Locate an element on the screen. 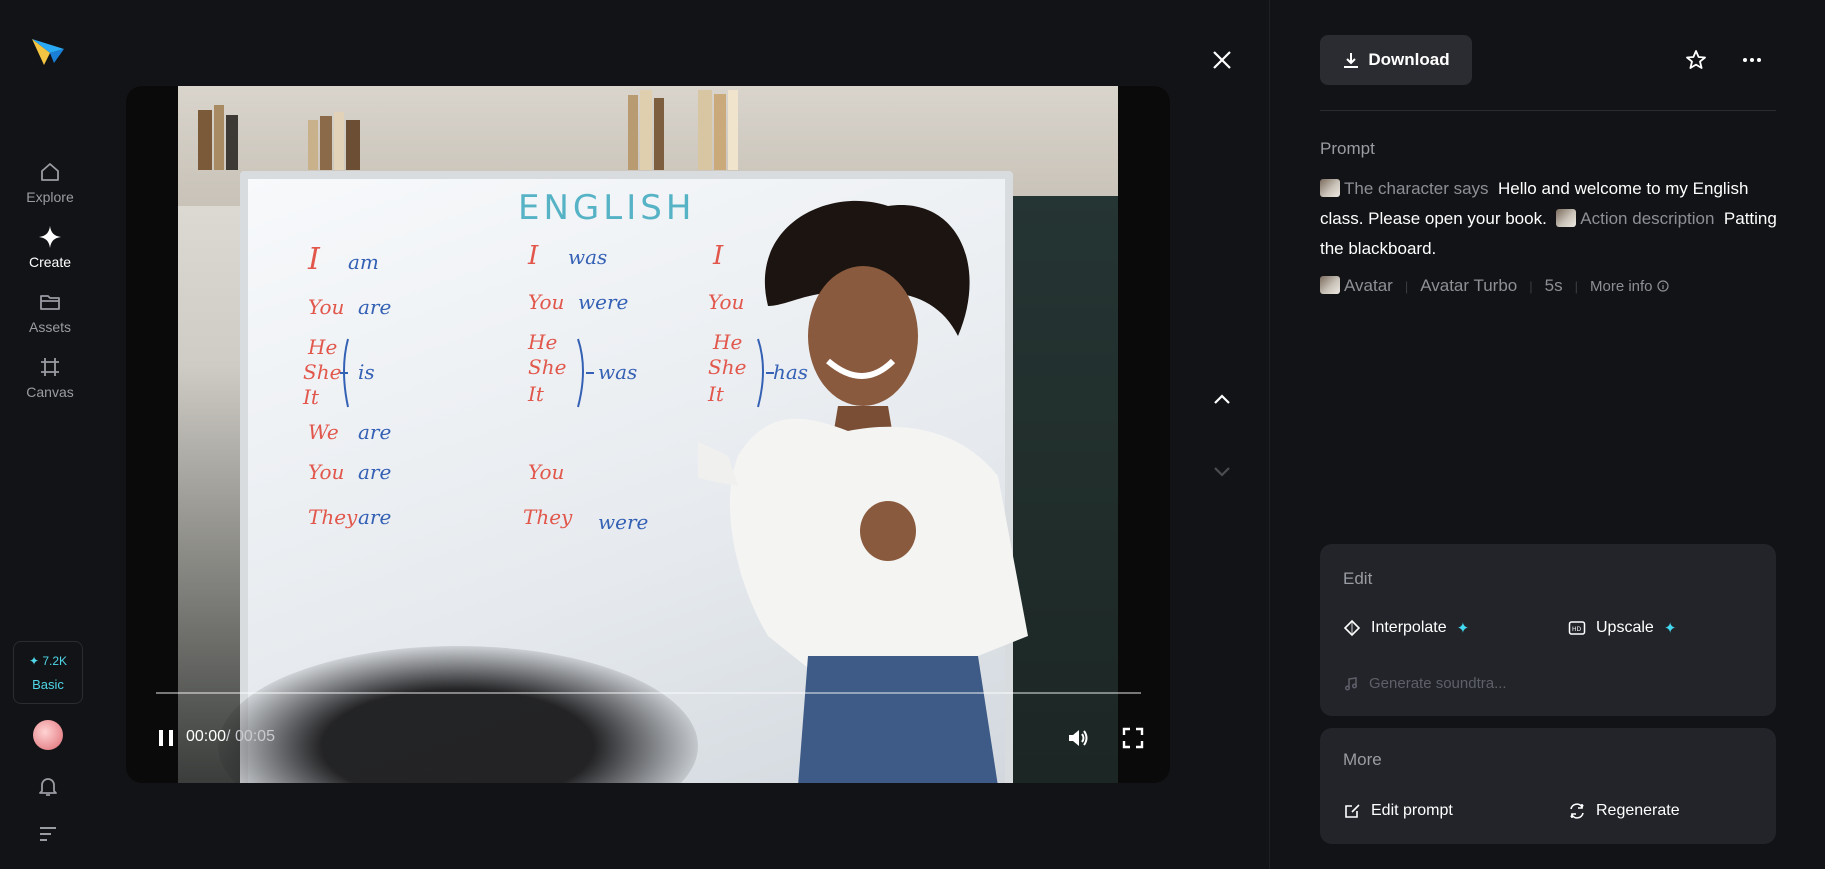 Image resolution: width=1825 pixels, height=869 pixels. credits-badge: ✦ 7.2K Basic is located at coordinates (48, 672).